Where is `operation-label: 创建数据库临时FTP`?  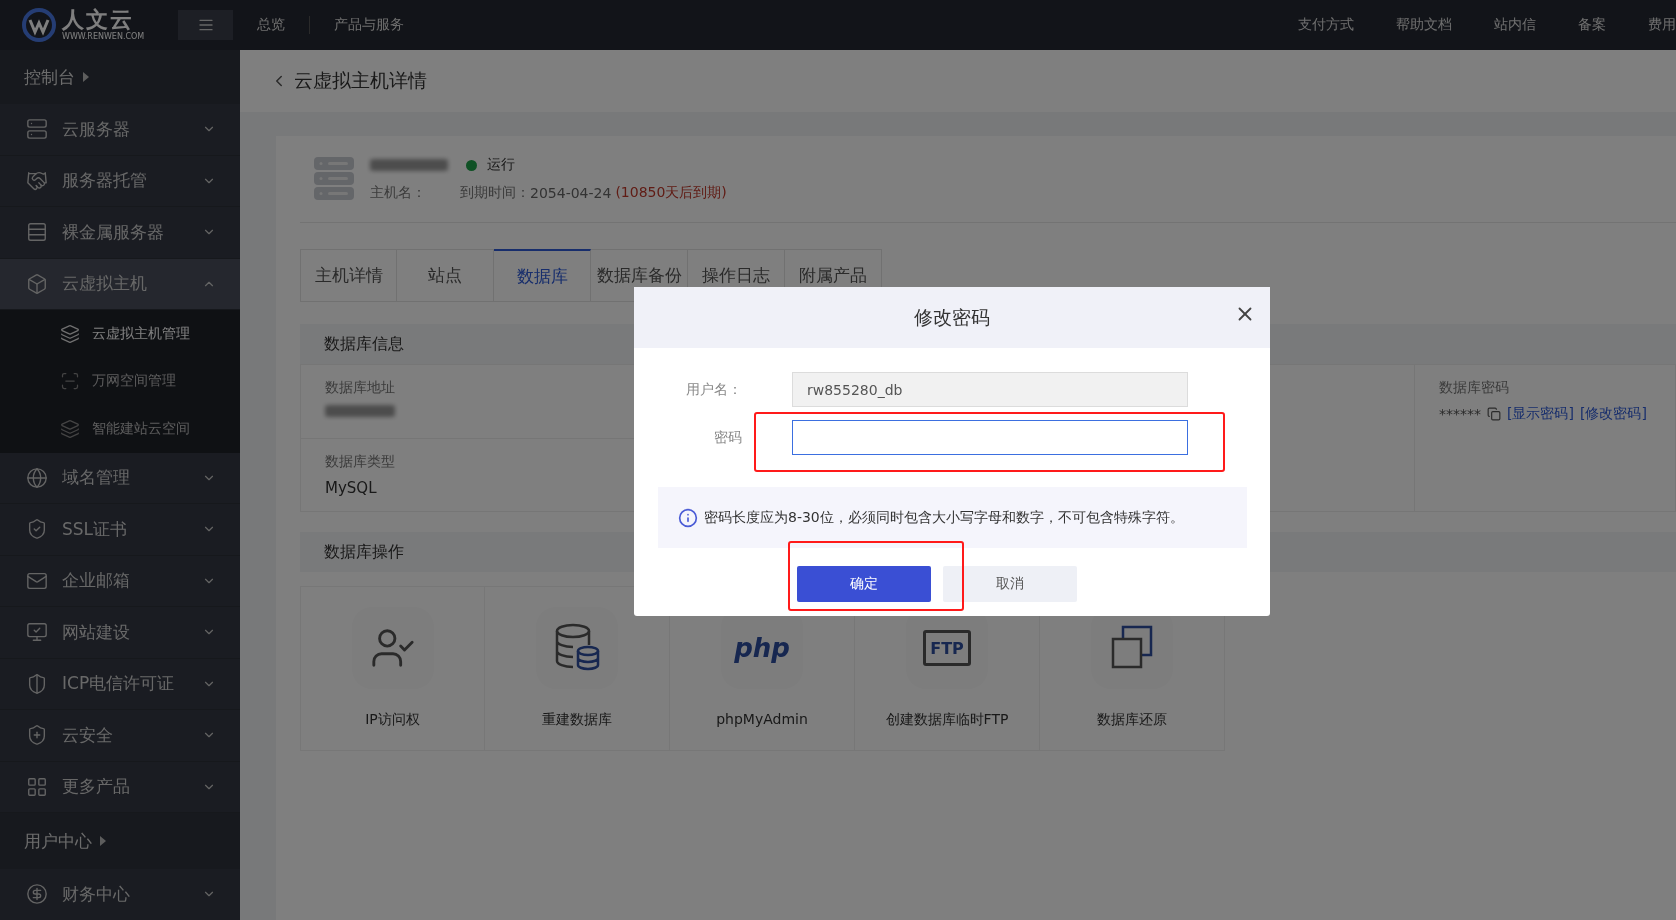
operation-label: 创建数据库临时FTP is located at coordinates (947, 720).